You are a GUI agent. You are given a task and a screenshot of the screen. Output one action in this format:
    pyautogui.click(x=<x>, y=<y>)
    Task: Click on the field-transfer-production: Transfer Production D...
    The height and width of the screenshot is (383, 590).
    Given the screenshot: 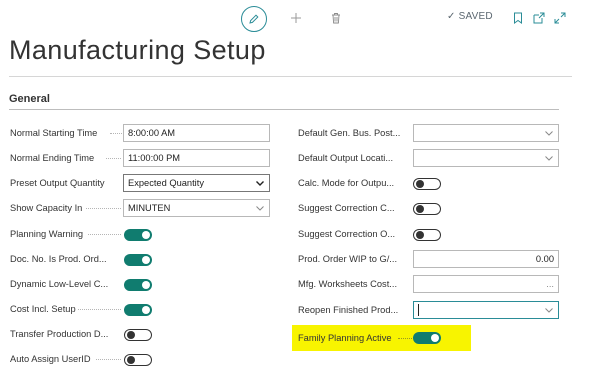 What is the action you would take?
    pyautogui.click(x=66, y=334)
    